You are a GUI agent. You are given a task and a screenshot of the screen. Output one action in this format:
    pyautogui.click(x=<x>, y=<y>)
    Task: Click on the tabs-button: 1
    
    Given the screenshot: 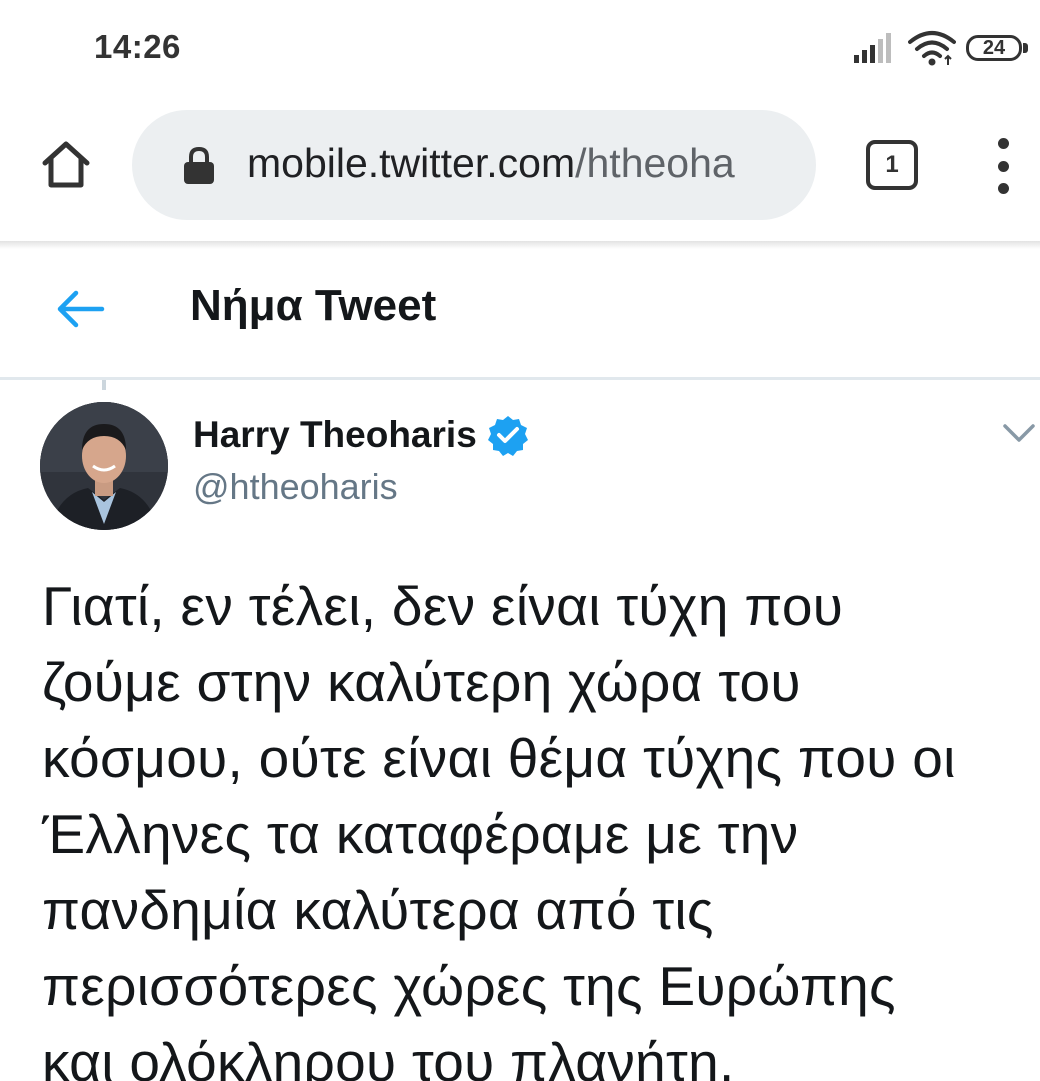 What is the action you would take?
    pyautogui.click(x=892, y=165)
    